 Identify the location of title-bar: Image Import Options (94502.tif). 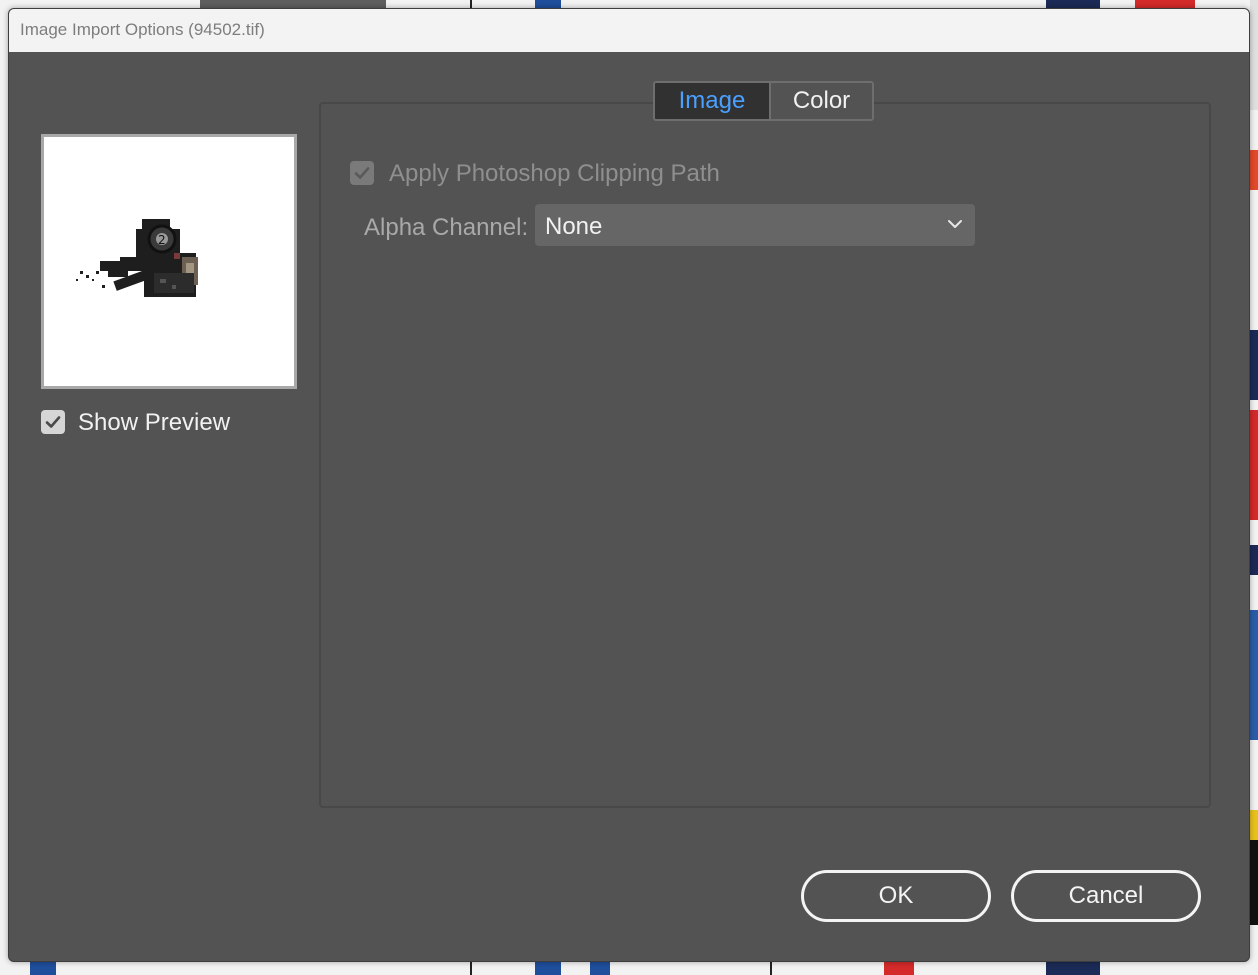
(629, 30).